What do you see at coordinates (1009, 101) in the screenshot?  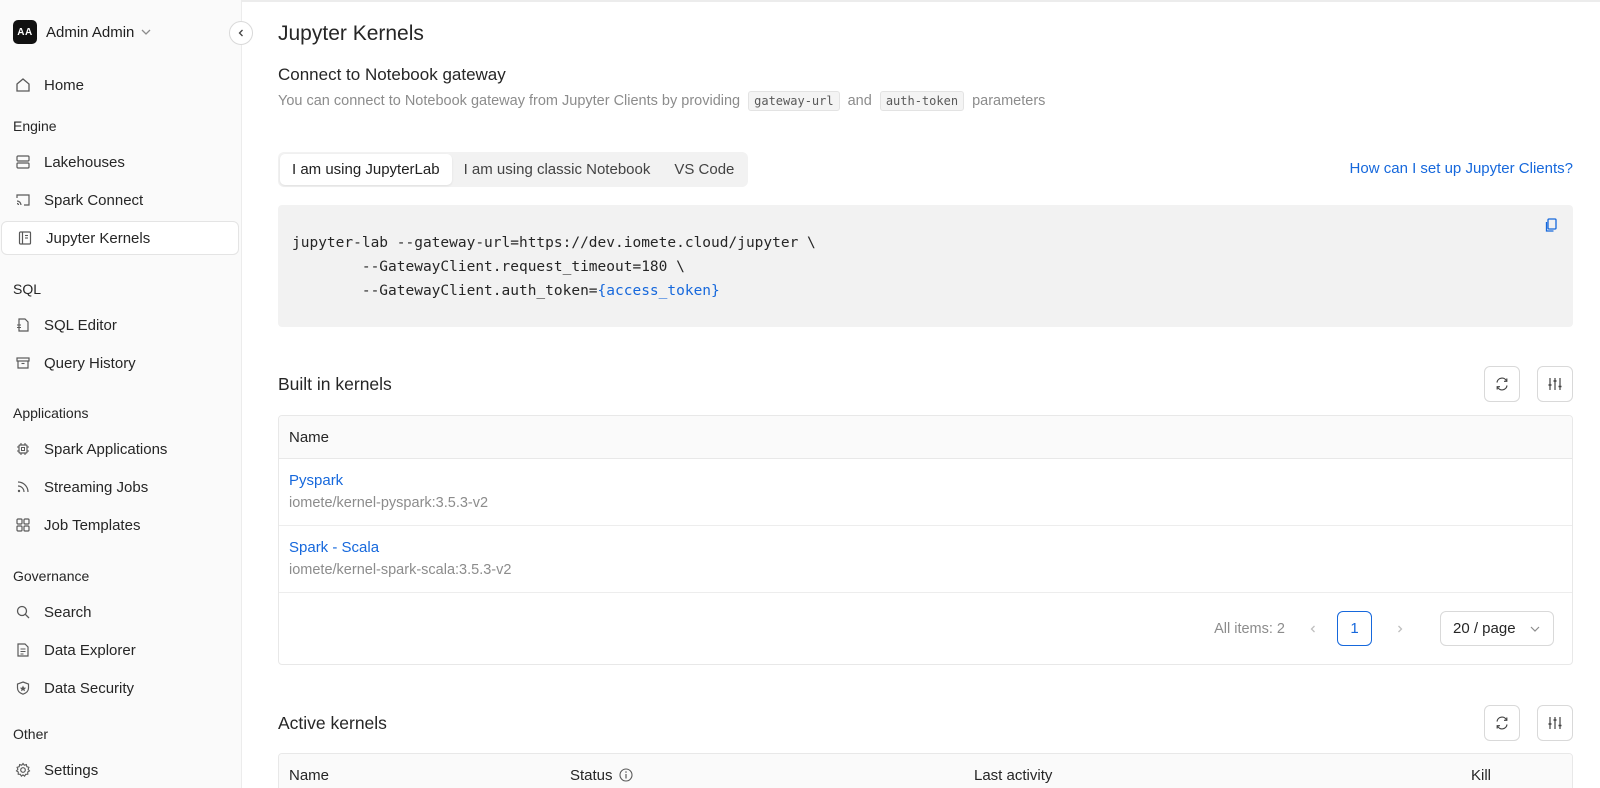 I see `desc-suffix: parameters` at bounding box center [1009, 101].